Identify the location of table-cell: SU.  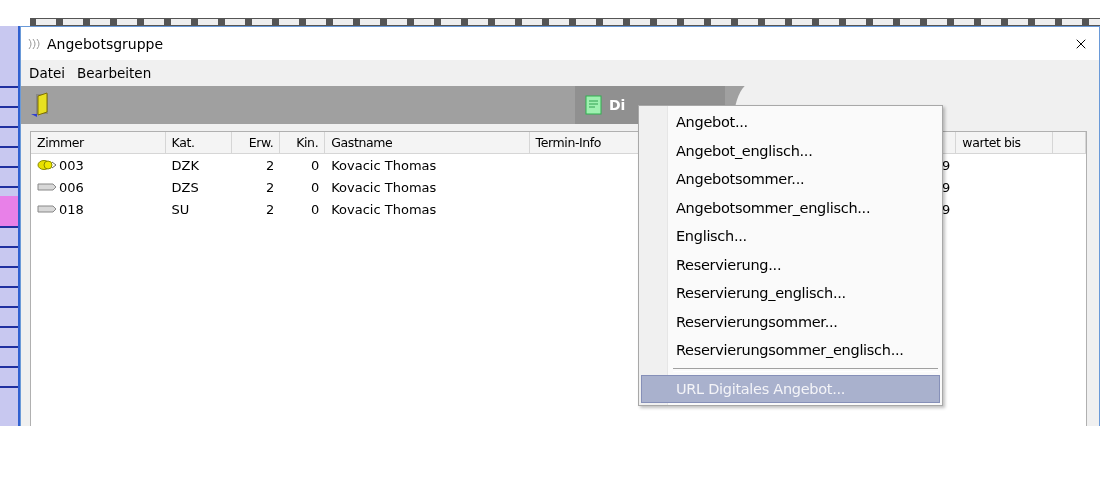
(180, 209).